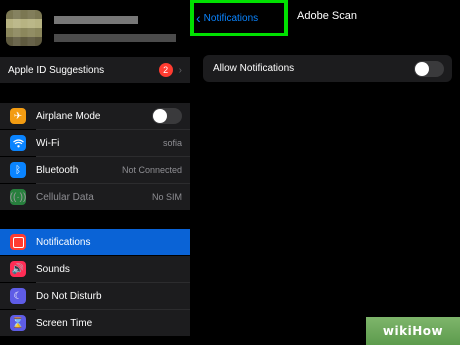 This screenshot has width=460, height=345. Describe the element at coordinates (24, 28) in the screenshot. I see `avatar` at that location.